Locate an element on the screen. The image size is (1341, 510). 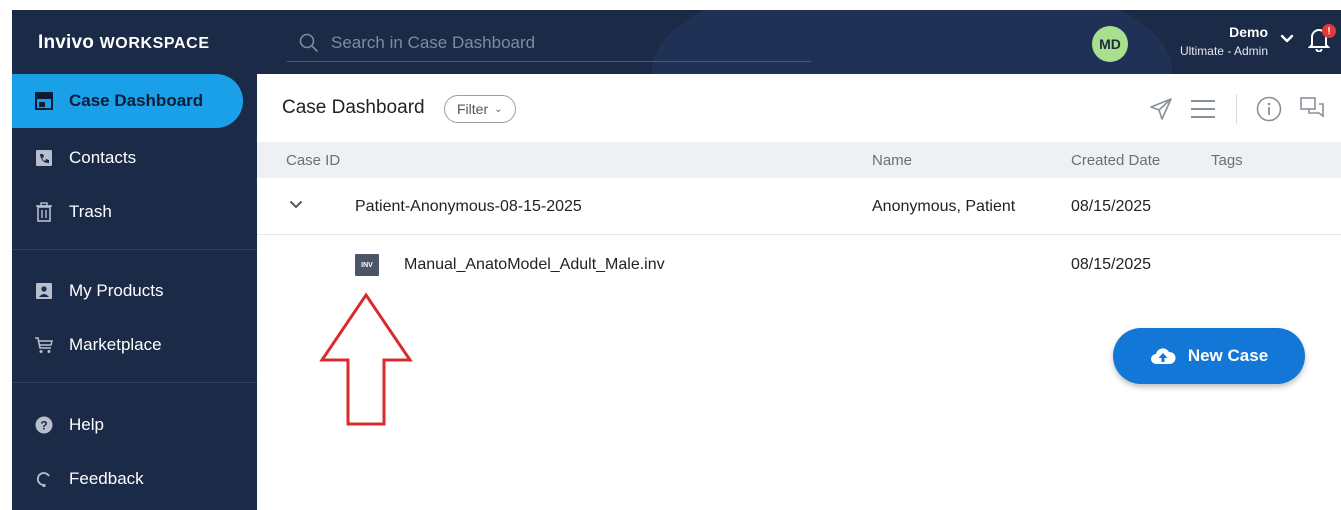
user-info: Demo Ultimate - Admin is located at coordinates (1210, 41).